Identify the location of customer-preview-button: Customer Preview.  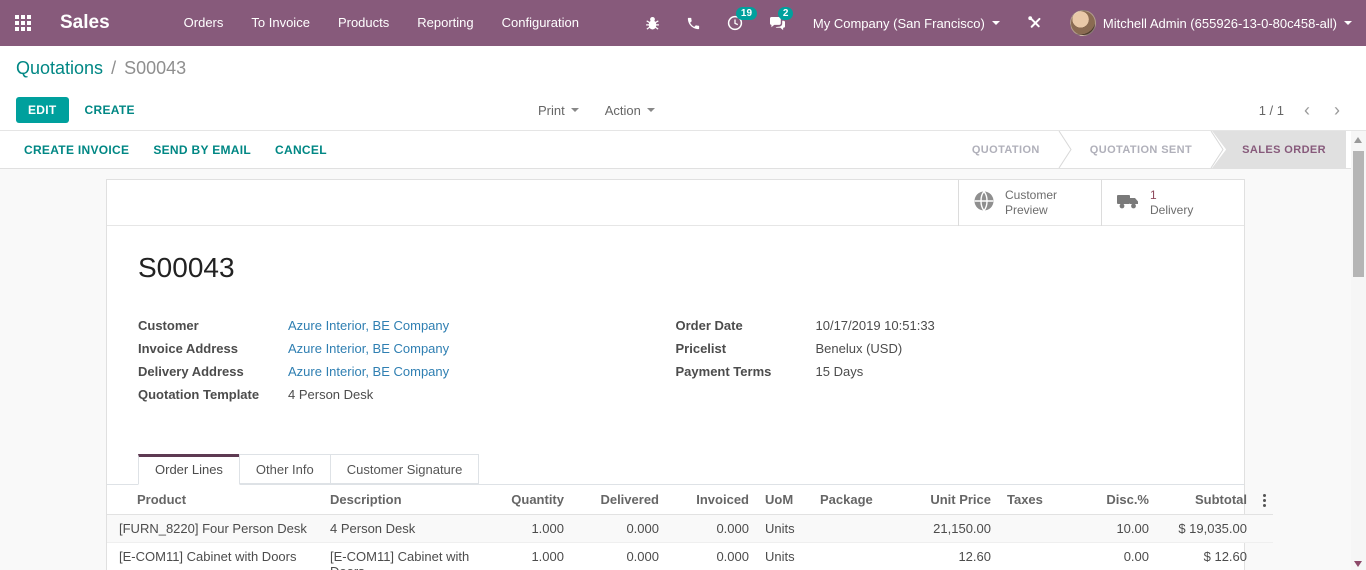
(1029, 203).